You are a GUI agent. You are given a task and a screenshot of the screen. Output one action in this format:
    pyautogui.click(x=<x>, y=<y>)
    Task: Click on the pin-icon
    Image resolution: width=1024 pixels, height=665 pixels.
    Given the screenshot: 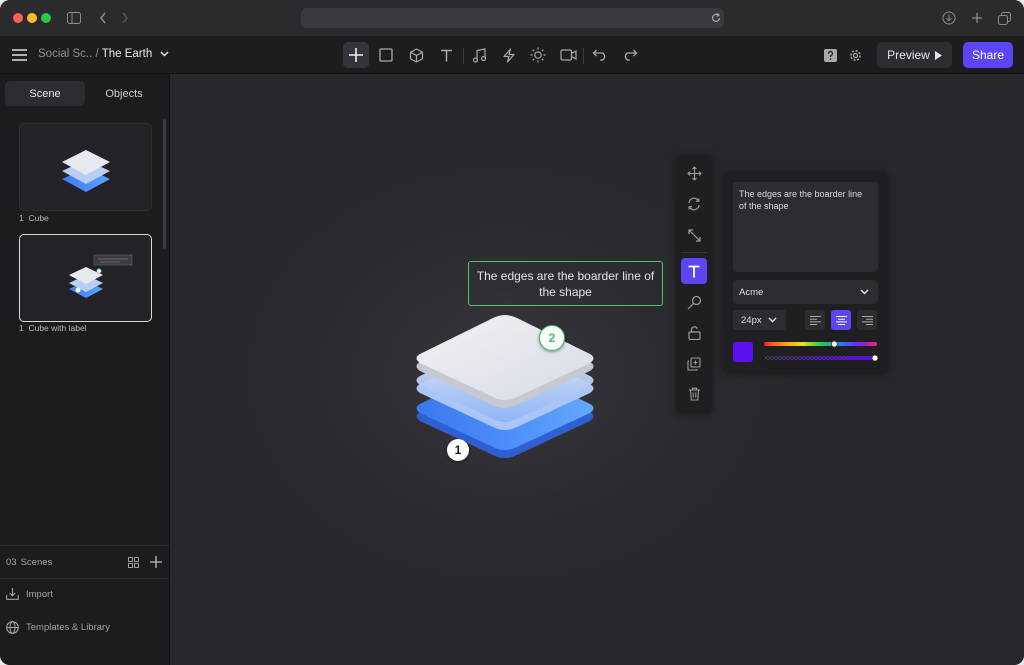 What is the action you would take?
    pyautogui.click(x=694, y=302)
    